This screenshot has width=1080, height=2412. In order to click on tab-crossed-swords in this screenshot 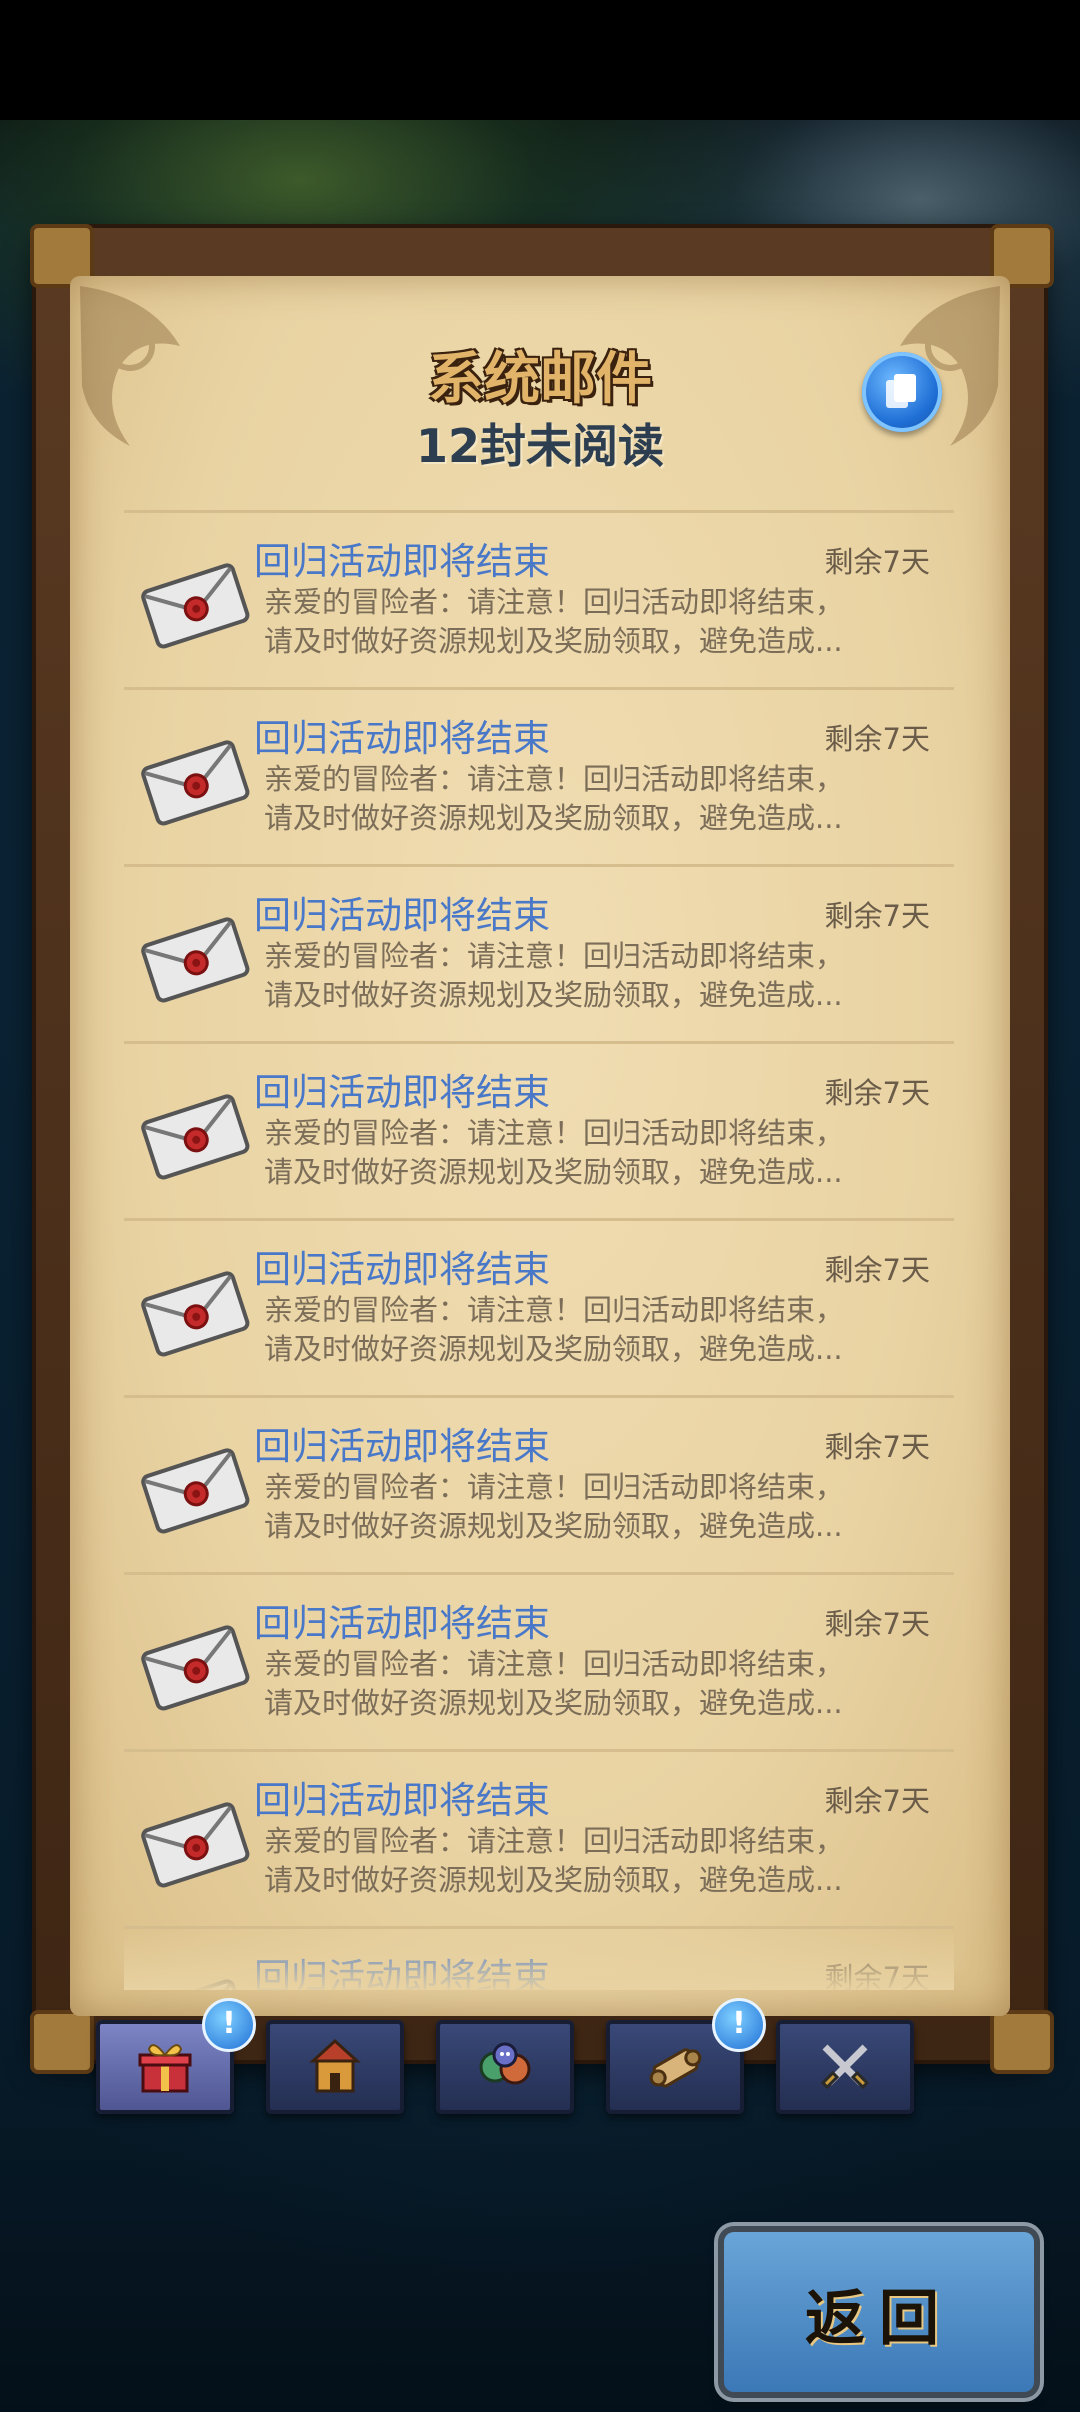, I will do `click(845, 2067)`.